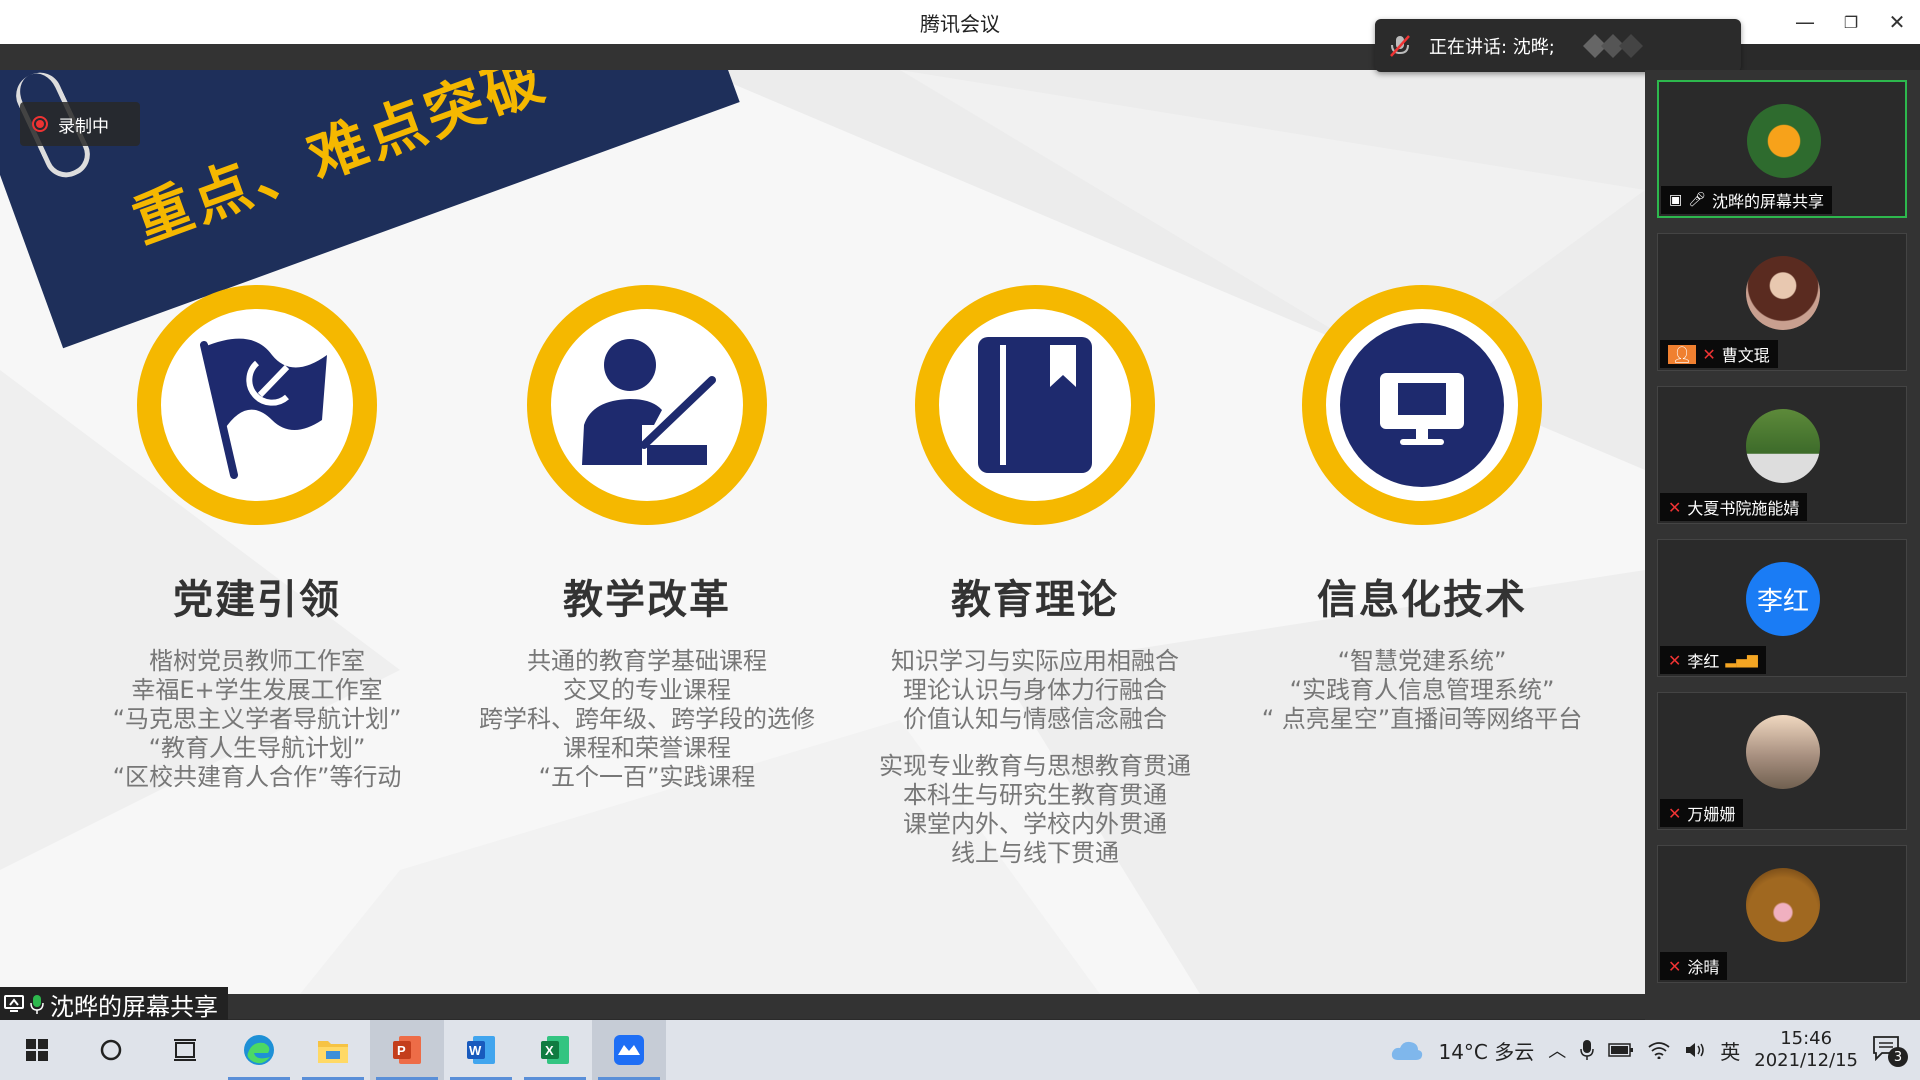  What do you see at coordinates (647, 777) in the screenshot?
I see `column-line: “五个一百”实践课程` at bounding box center [647, 777].